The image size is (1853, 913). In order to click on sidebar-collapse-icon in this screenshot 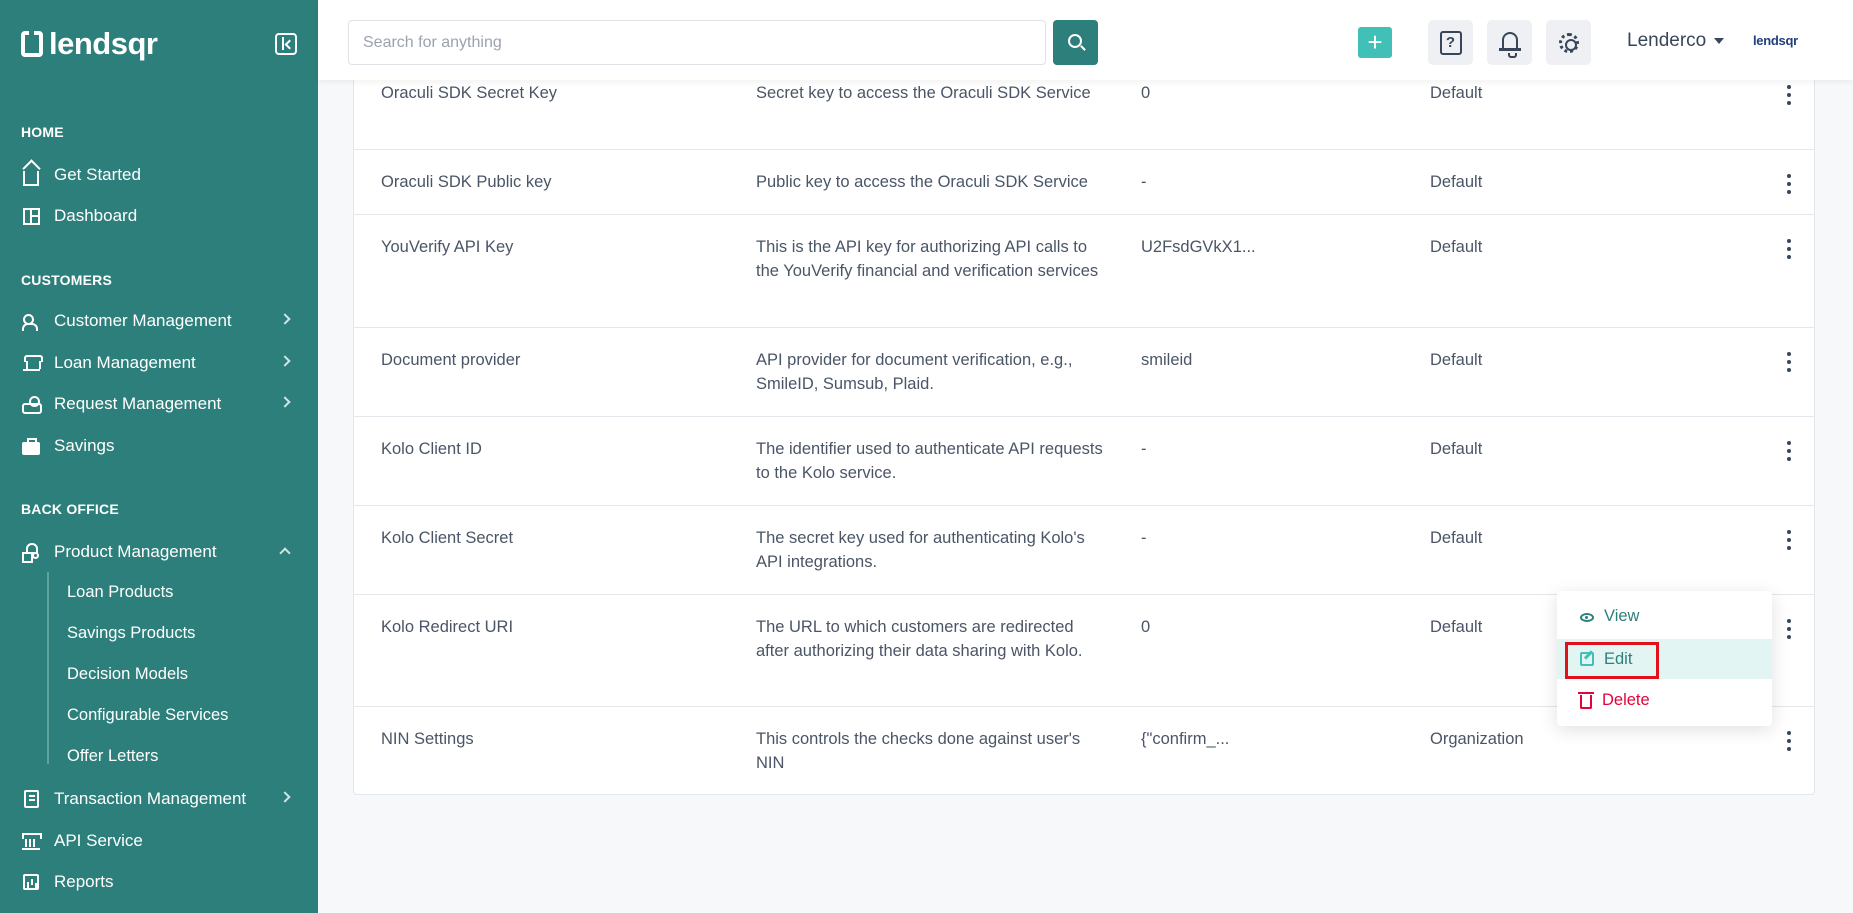, I will do `click(286, 44)`.